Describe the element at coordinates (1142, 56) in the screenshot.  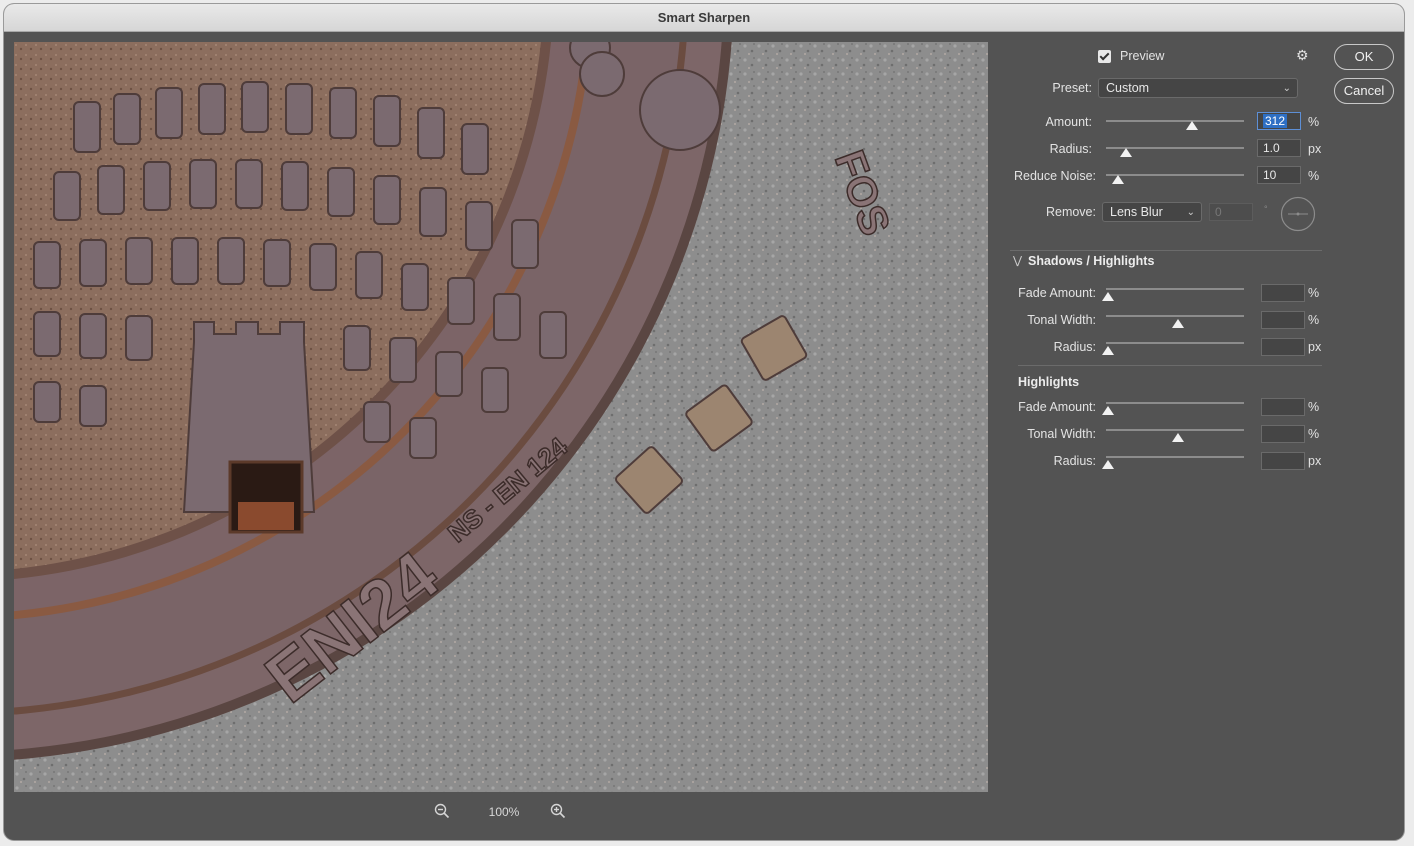
I see `preview-label: Preview` at that location.